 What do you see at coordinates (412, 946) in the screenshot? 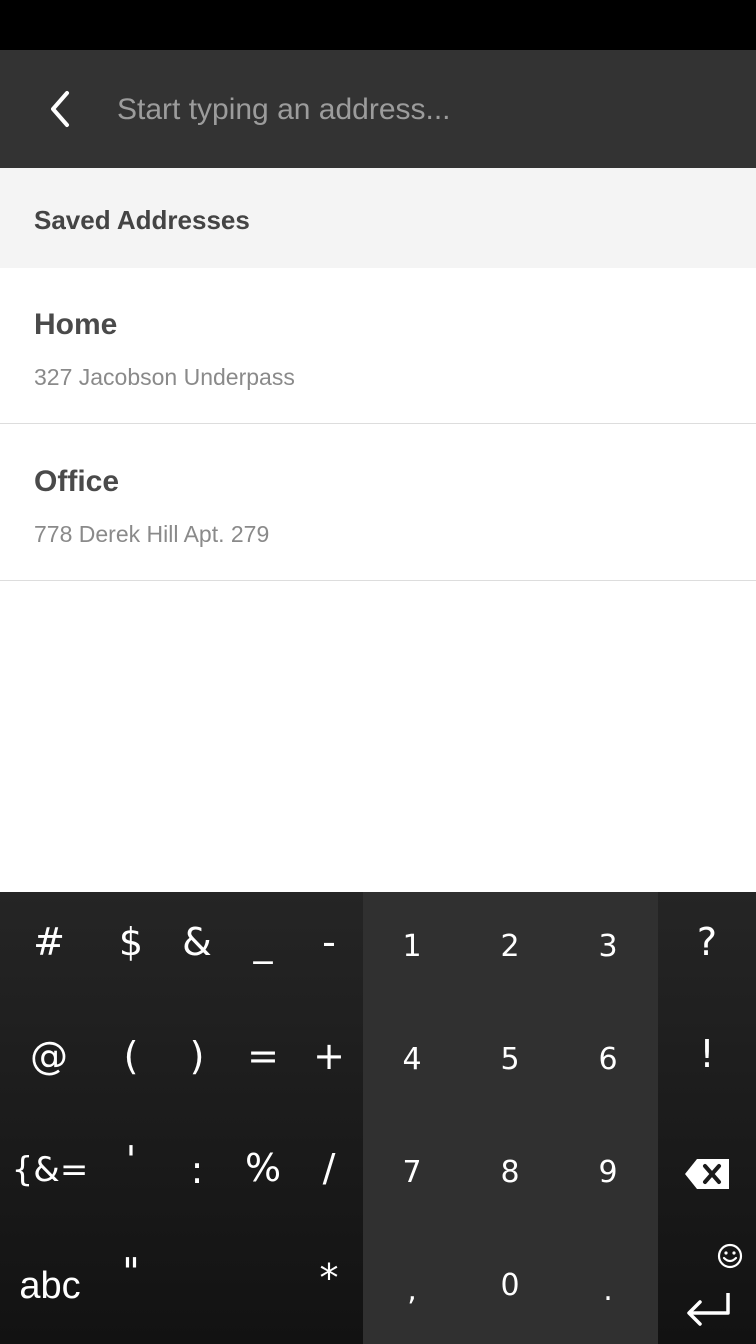
I see `key-1: 1` at bounding box center [412, 946].